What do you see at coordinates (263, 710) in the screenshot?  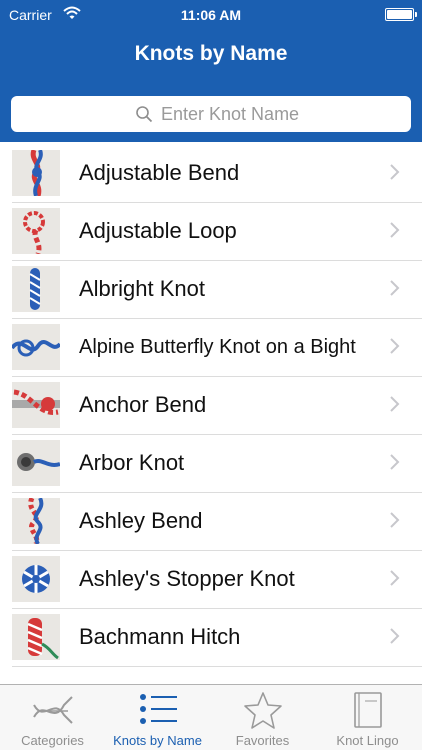 I see `star-icon` at bounding box center [263, 710].